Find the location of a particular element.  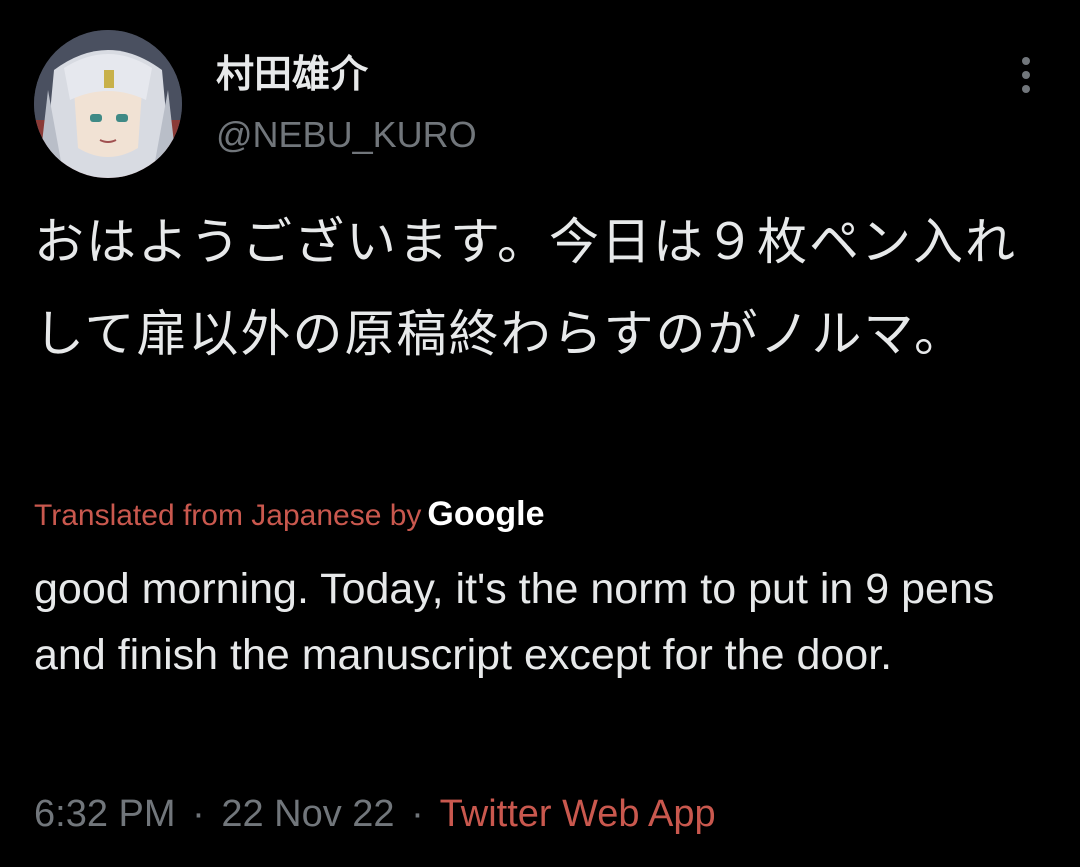

author-avatar is located at coordinates (108, 104).